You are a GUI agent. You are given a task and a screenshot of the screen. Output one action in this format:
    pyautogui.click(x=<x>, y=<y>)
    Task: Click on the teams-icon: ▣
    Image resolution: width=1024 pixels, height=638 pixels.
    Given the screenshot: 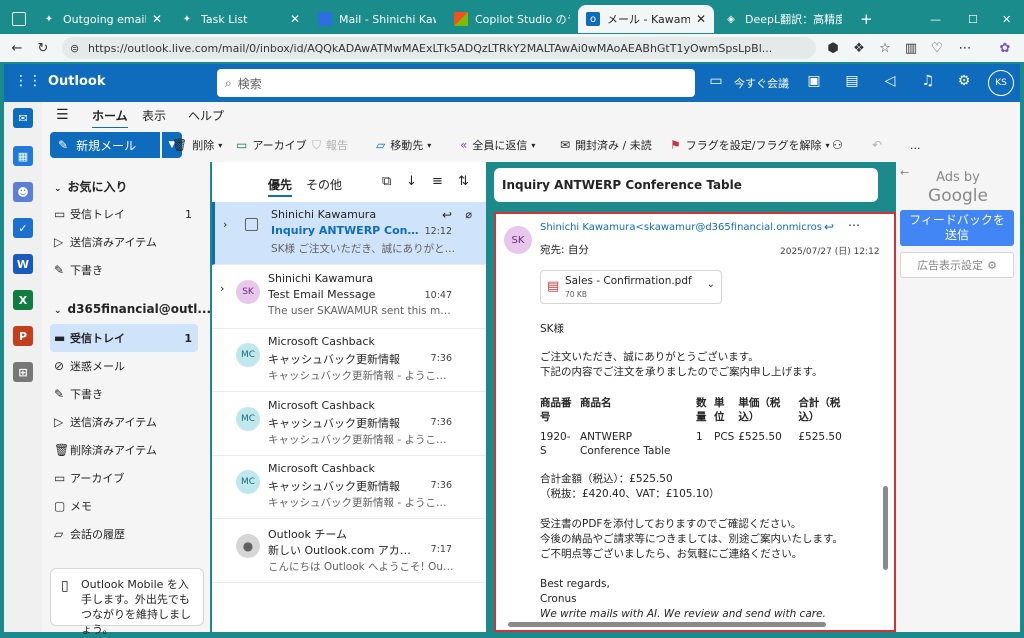 What is the action you would take?
    pyautogui.click(x=814, y=81)
    